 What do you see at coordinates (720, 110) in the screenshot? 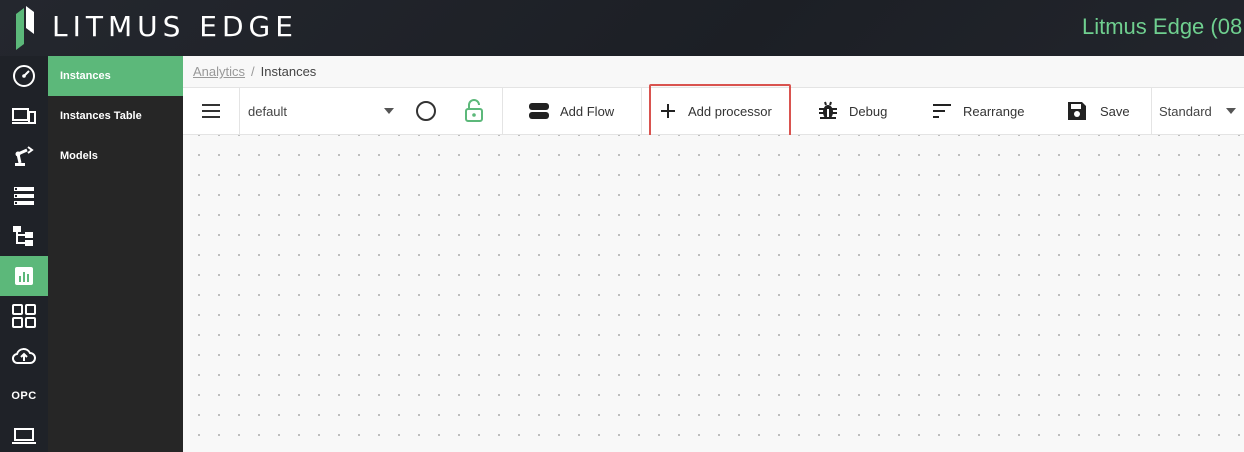
I see `add-processor-highlight` at bounding box center [720, 110].